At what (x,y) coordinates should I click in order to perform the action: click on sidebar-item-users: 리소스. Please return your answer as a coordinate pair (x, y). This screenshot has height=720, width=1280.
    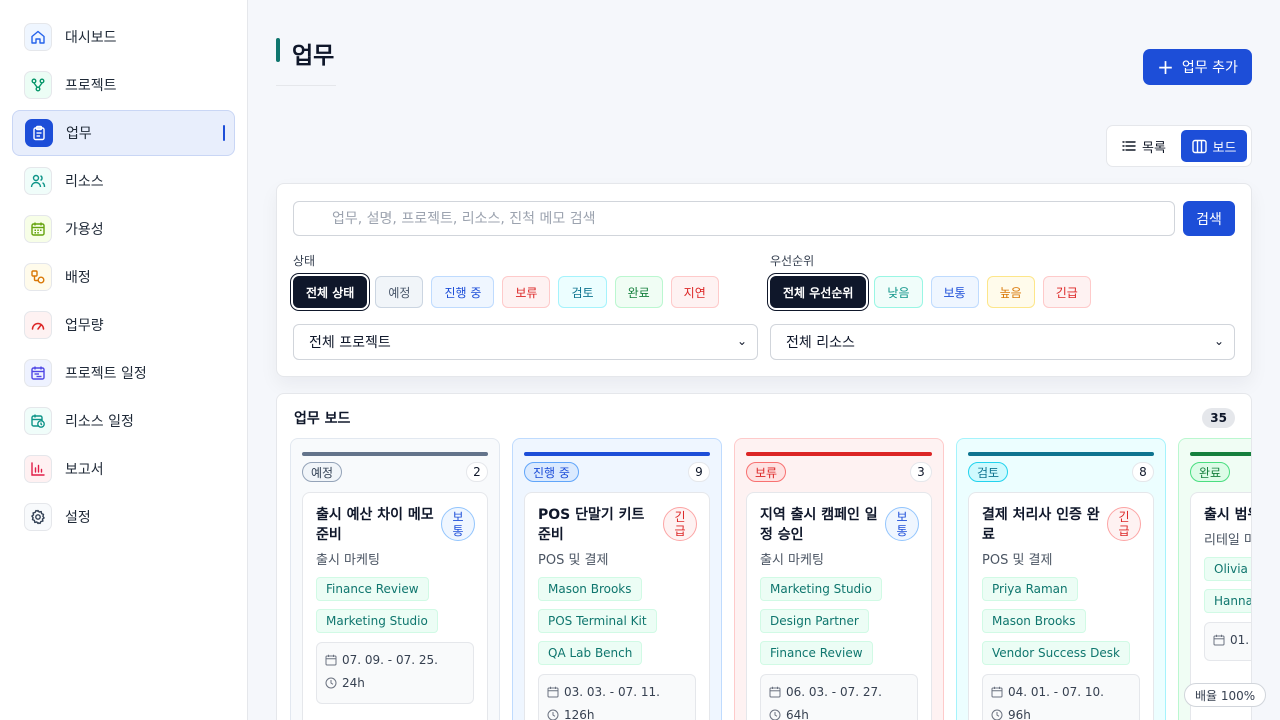
    Looking at the image, I should click on (123, 181).